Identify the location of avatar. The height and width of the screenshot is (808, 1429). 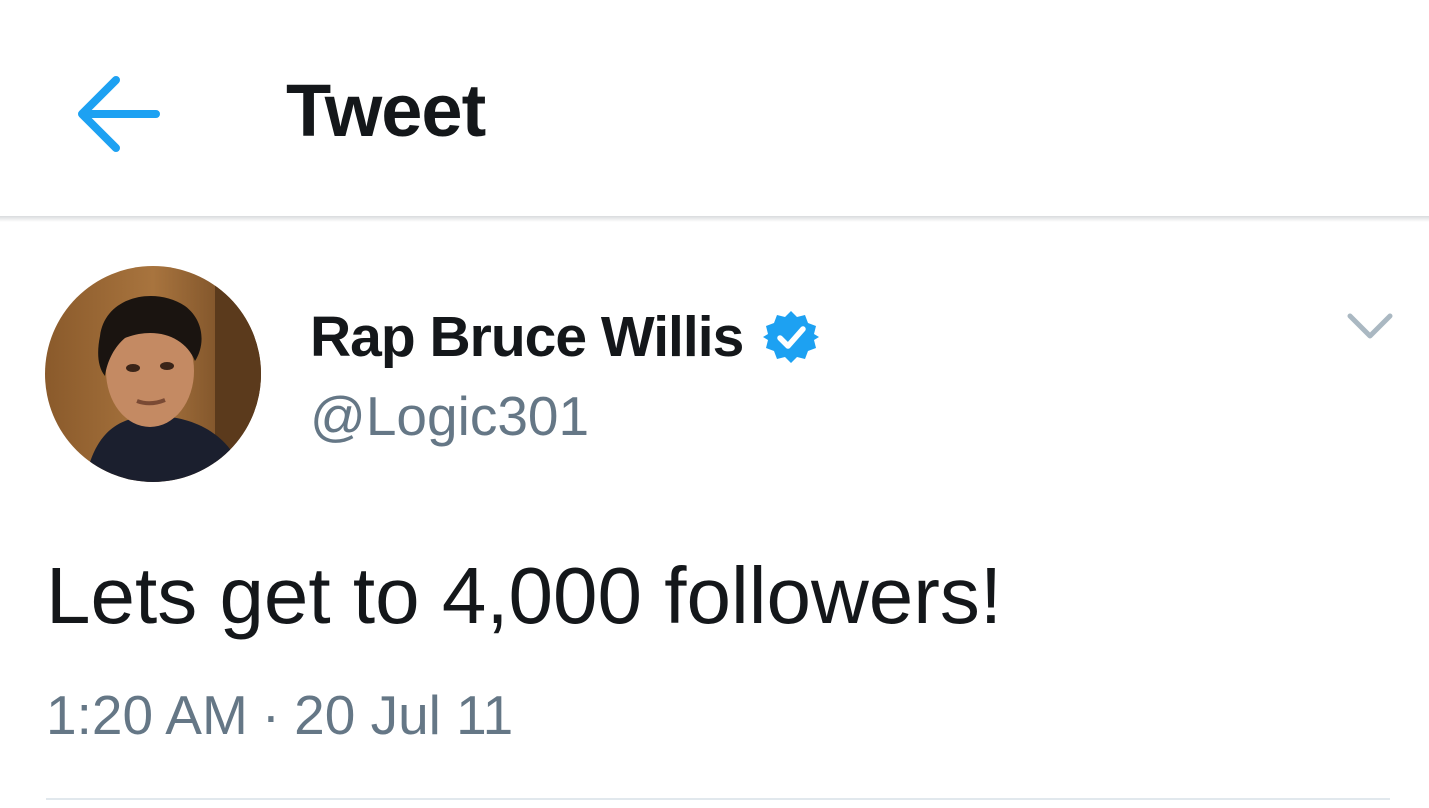
(153, 374).